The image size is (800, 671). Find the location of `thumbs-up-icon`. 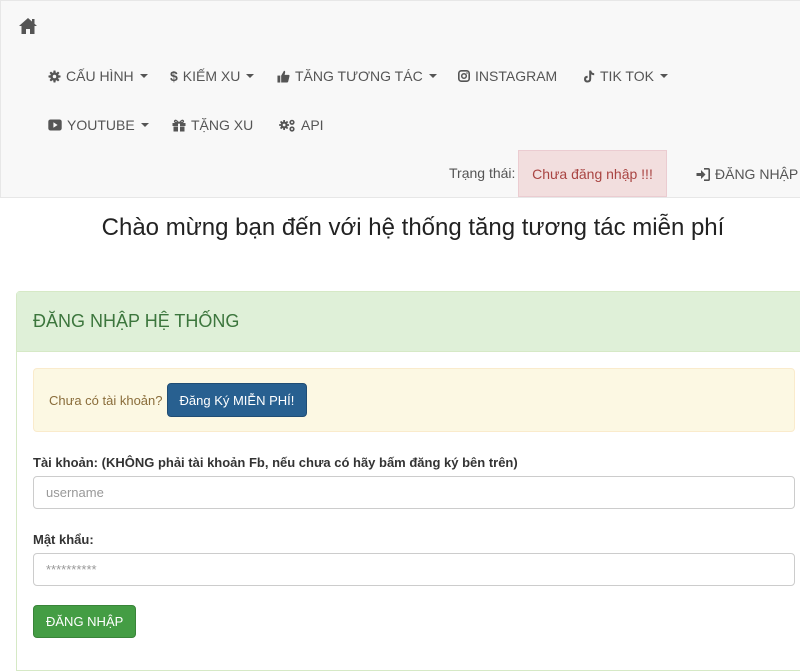

thumbs-up-icon is located at coordinates (283, 76).